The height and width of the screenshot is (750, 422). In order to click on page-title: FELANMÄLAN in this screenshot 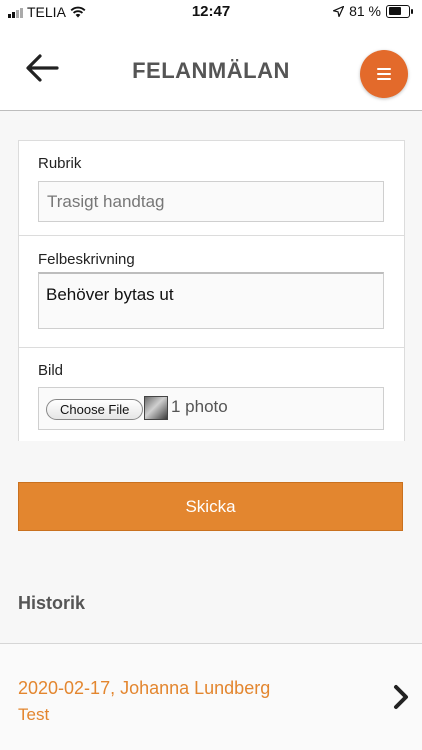, I will do `click(211, 70)`.